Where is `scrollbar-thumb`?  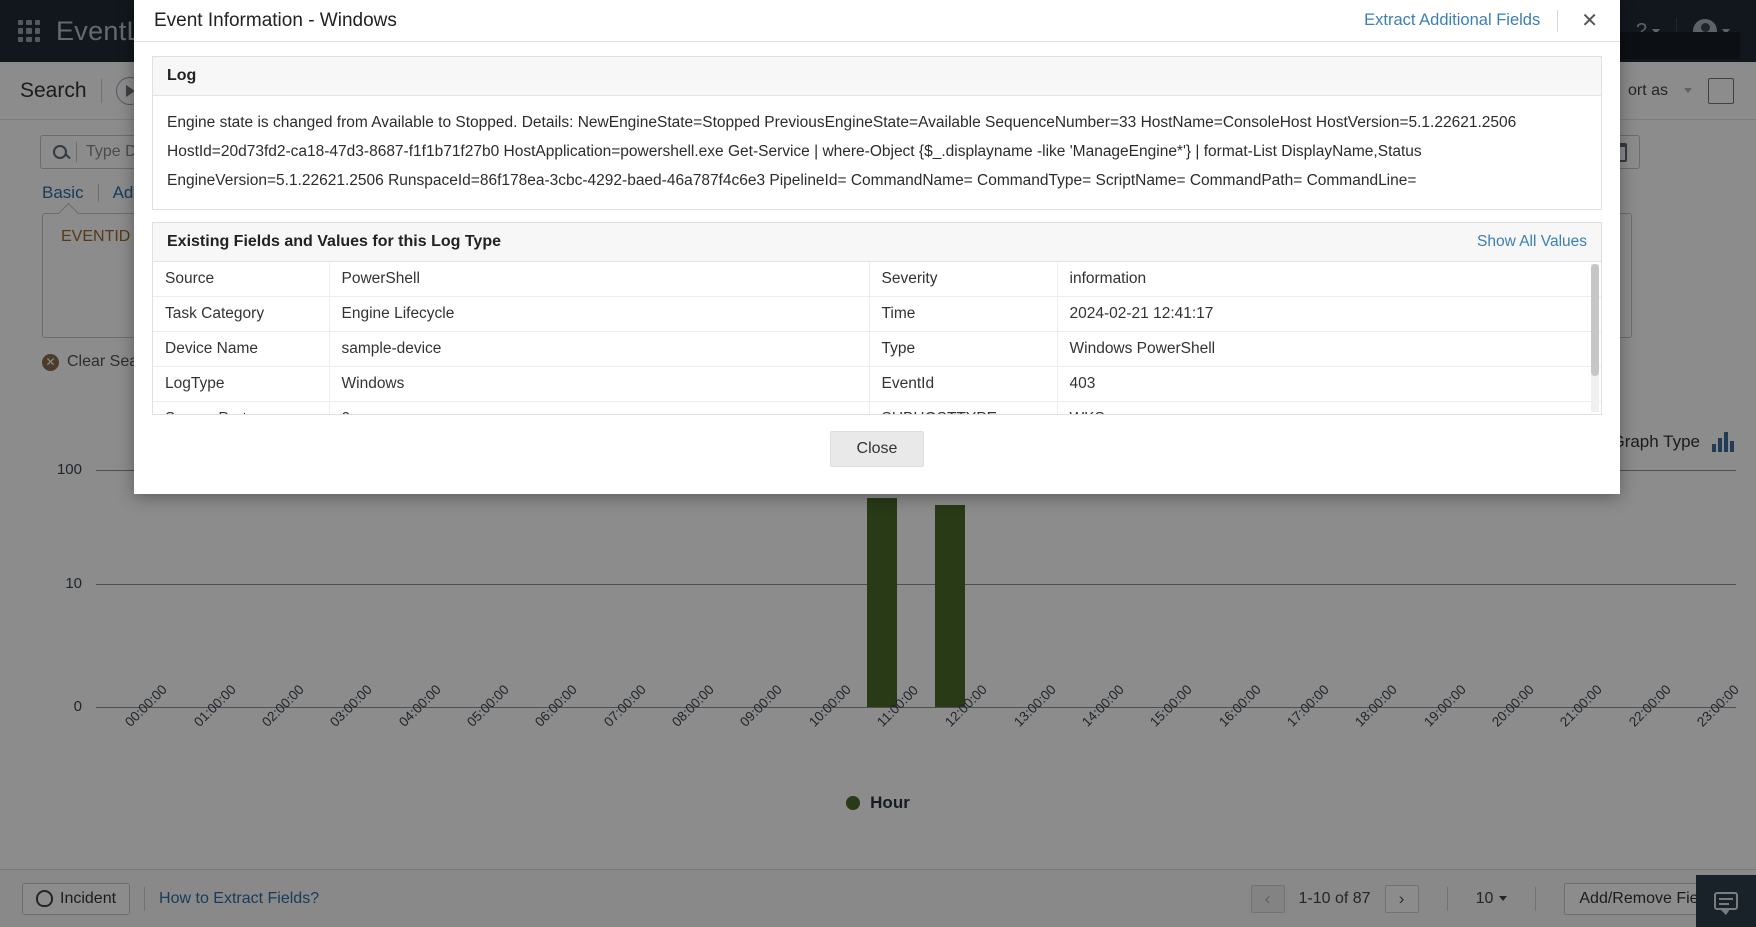 scrollbar-thumb is located at coordinates (1595, 320).